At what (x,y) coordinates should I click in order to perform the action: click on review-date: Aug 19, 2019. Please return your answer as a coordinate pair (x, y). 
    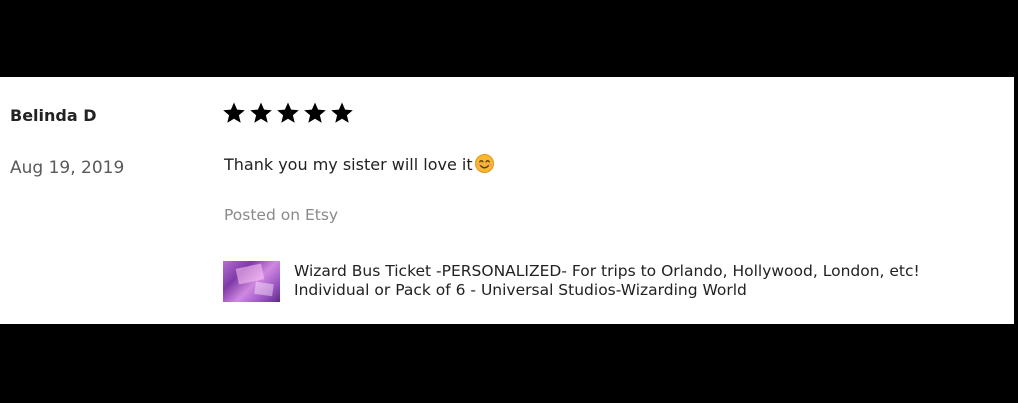
    Looking at the image, I should click on (67, 168).